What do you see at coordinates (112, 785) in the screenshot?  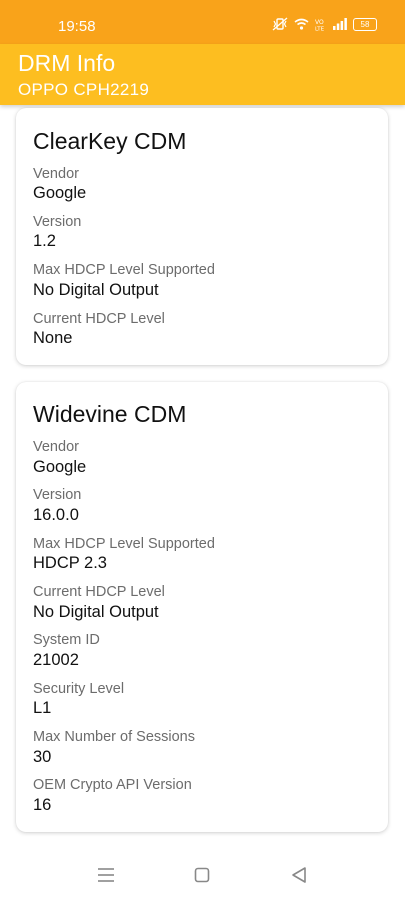 I see `oem-crypto-label: OEM Crypto API Version` at bounding box center [112, 785].